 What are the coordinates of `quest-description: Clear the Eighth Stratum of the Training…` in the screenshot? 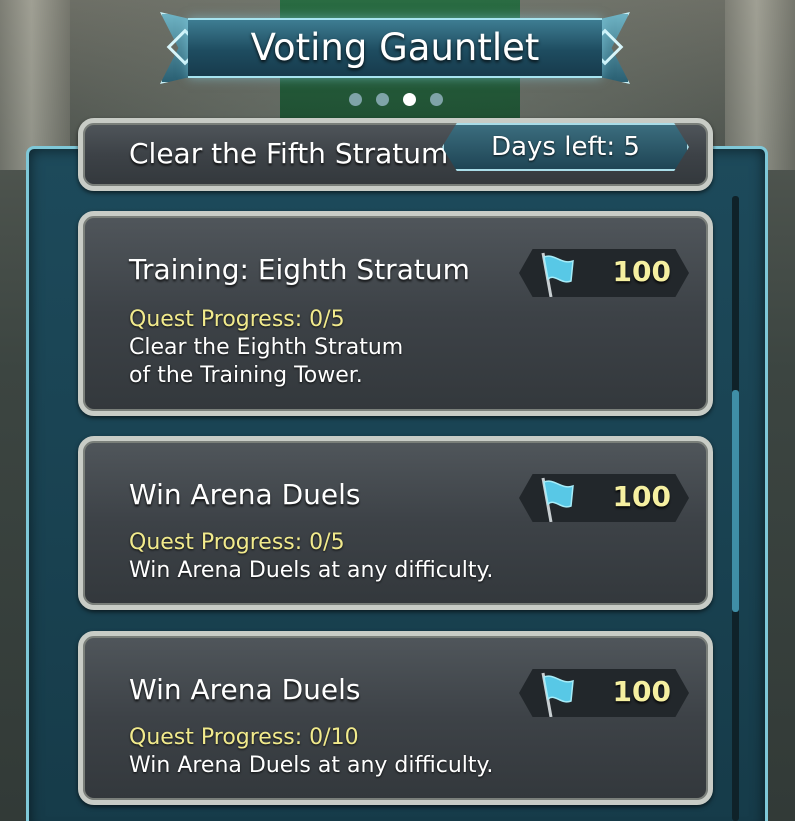 It's located at (339, 362).